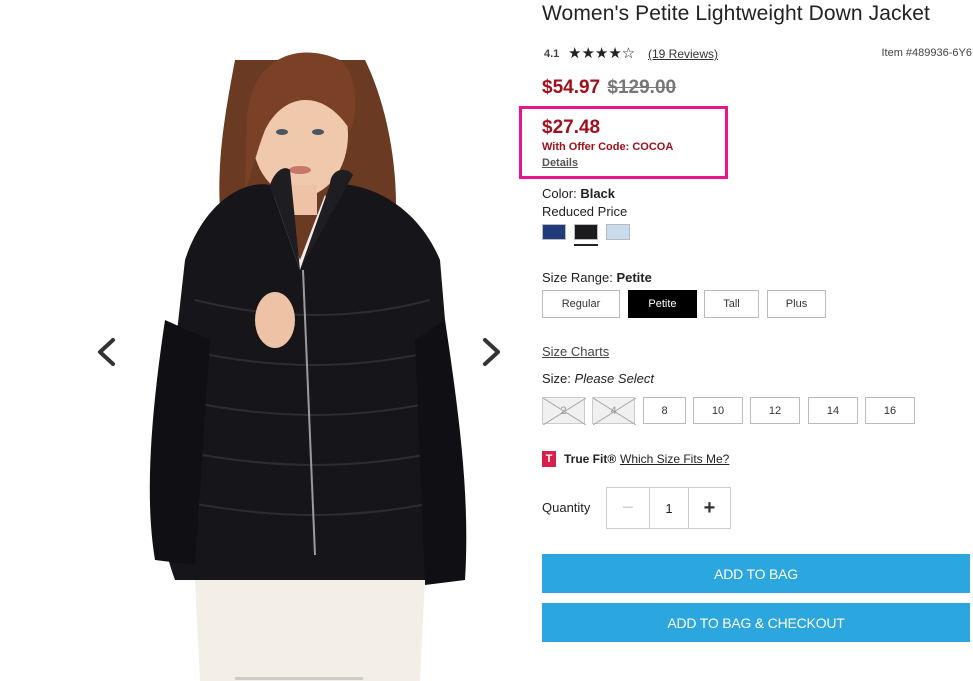  Describe the element at coordinates (796, 304) in the screenshot. I see `size-range-plus: Plus` at that location.